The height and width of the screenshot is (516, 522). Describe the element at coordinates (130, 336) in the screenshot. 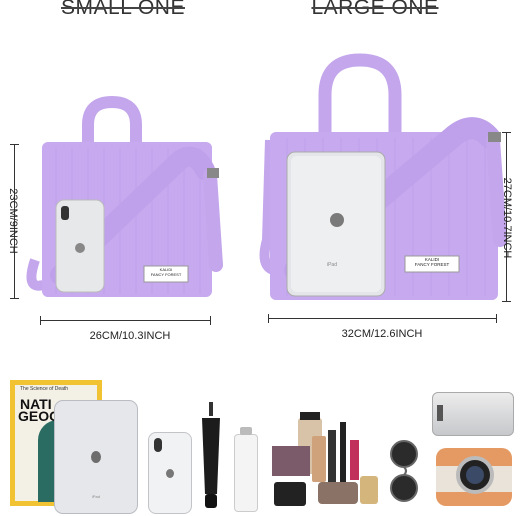

I see `small-width-label: 26CM/10.3INCH` at that location.